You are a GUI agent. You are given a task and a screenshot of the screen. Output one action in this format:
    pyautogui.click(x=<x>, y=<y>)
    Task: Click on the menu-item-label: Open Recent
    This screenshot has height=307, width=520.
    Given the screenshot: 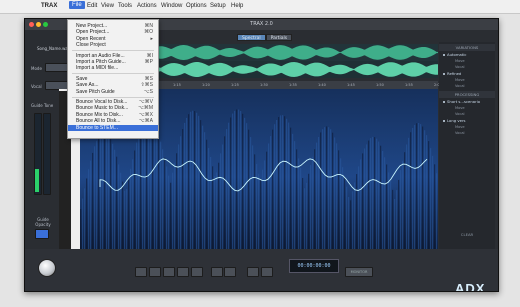 What is the action you would take?
    pyautogui.click(x=91, y=38)
    